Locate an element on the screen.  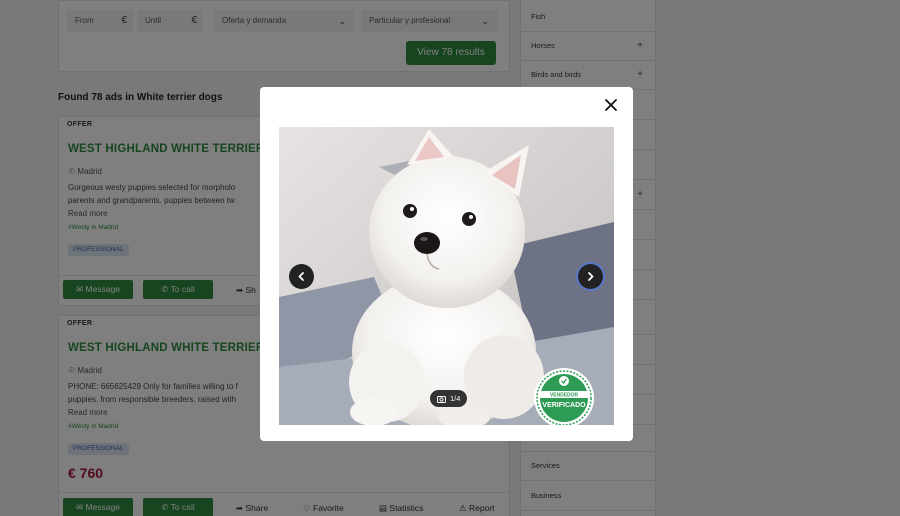
verified-seller-seal: VENDEDOR VERIFICADO is located at coordinates (564, 396).